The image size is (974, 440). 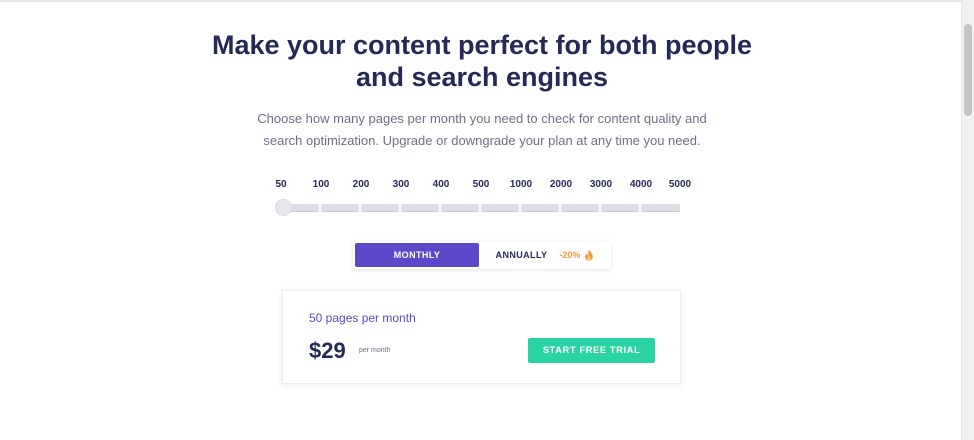 What do you see at coordinates (481, 184) in the screenshot?
I see `slider-tick: 500` at bounding box center [481, 184].